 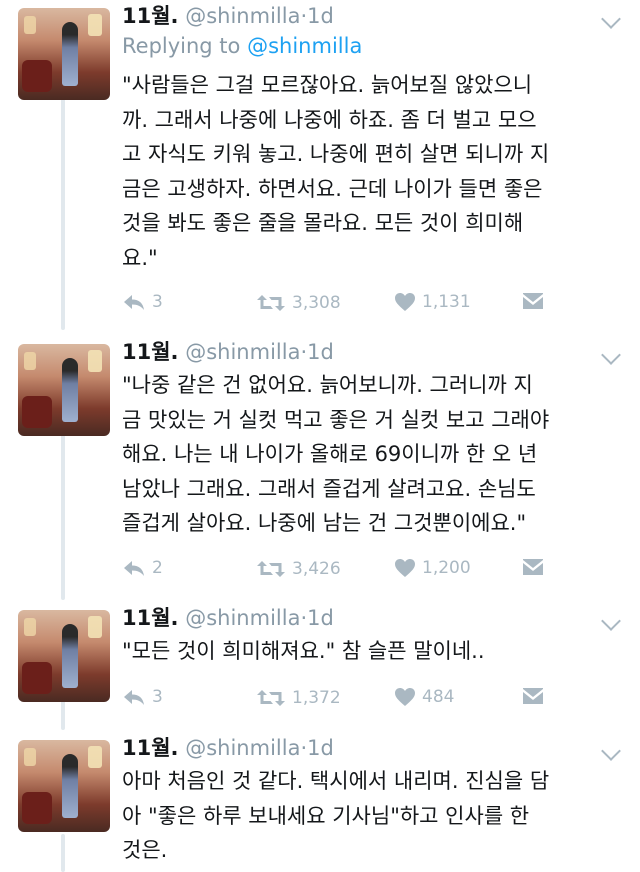 I want to click on like-count: 1,200, so click(x=446, y=568).